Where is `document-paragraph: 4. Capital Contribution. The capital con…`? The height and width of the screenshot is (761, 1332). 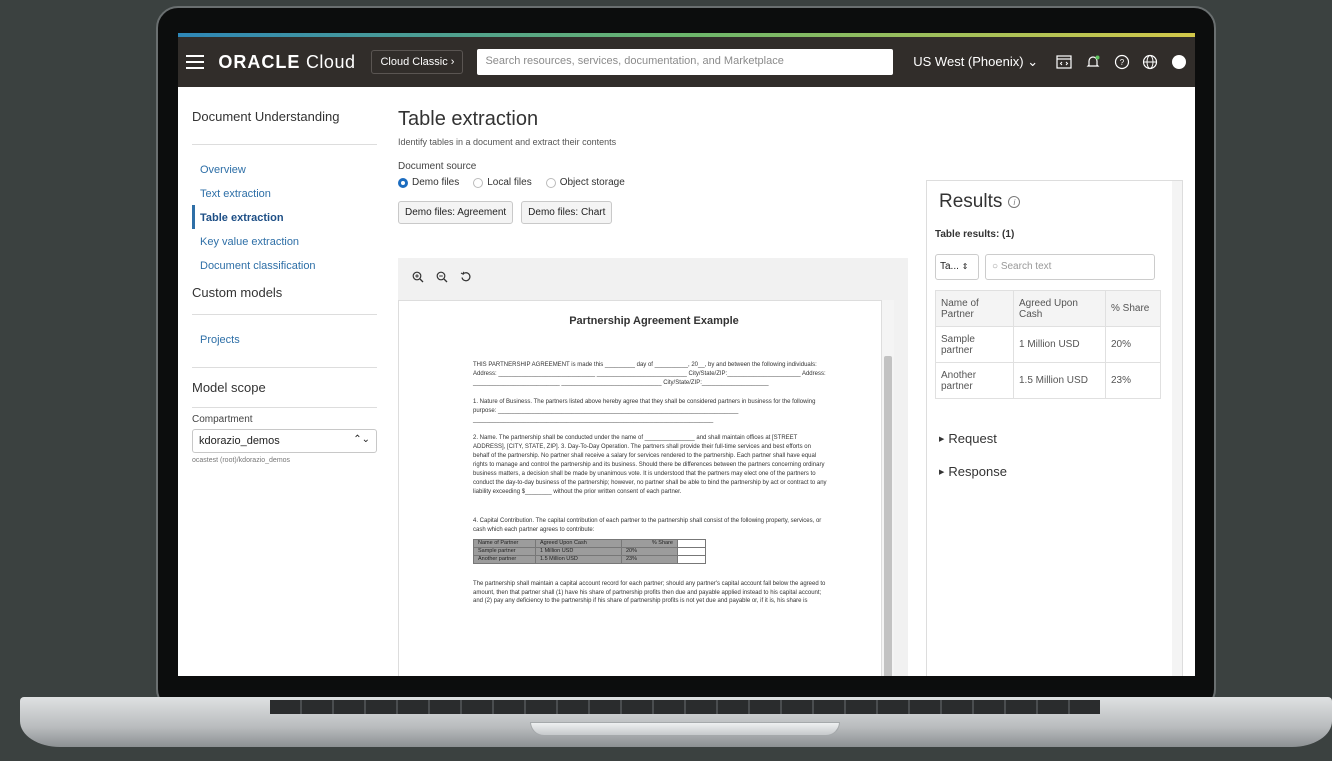 document-paragraph: 4. Capital Contribution. The capital con… is located at coordinates (647, 525).